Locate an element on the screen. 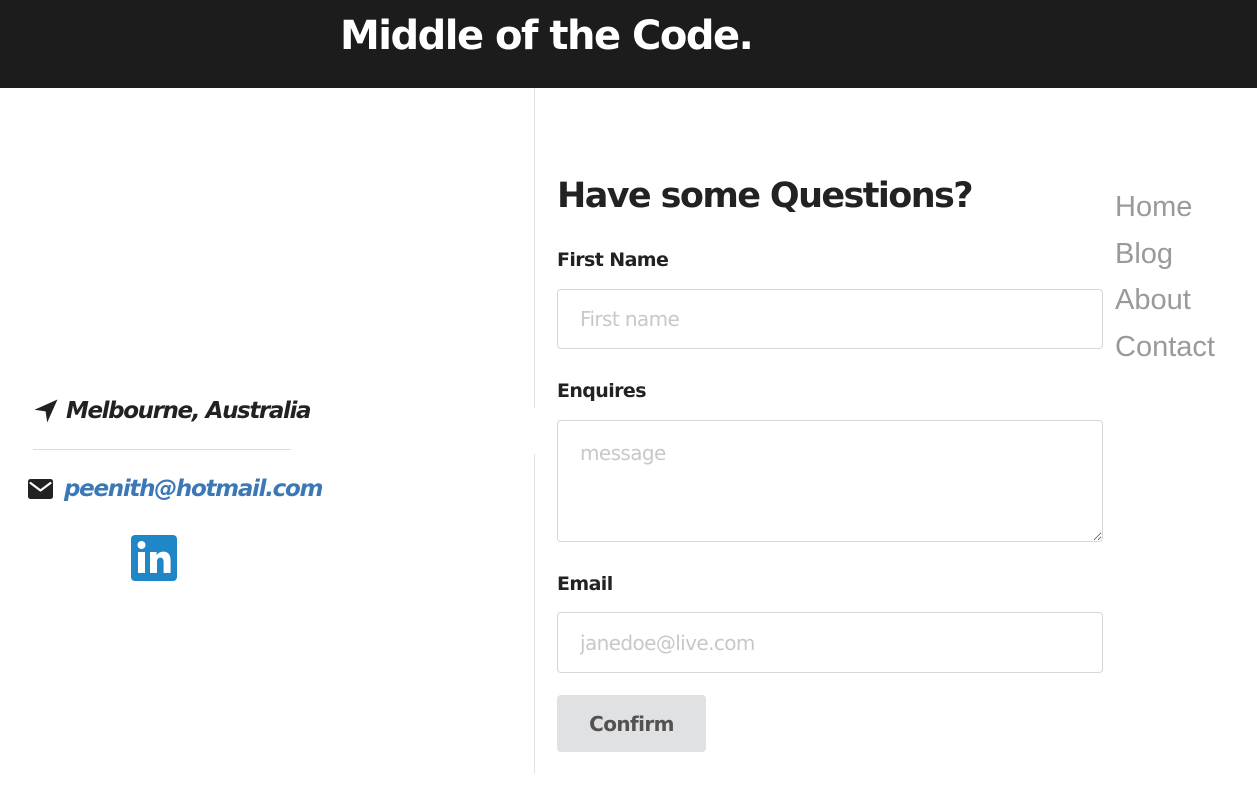 This screenshot has height=794, width=1257. nav-item-about: About is located at coordinates (1165, 303).